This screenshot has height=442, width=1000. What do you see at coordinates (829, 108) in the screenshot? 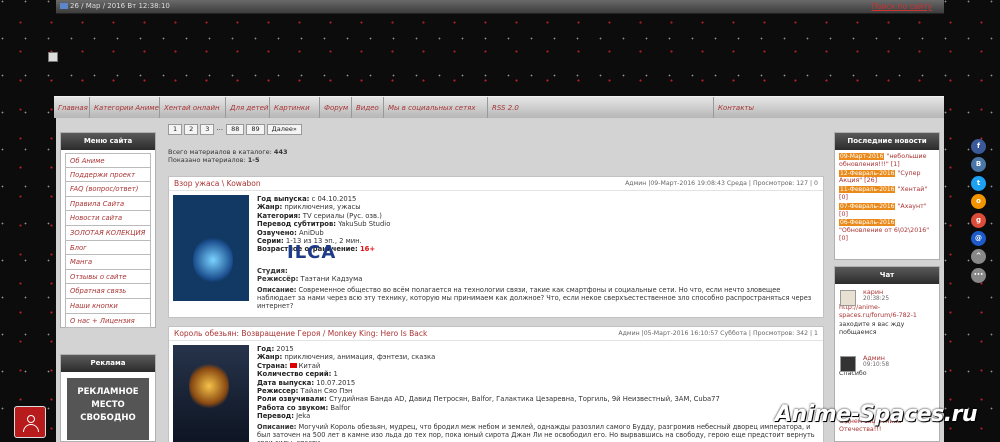
I see `nav-contacts: Контакты` at bounding box center [829, 108].